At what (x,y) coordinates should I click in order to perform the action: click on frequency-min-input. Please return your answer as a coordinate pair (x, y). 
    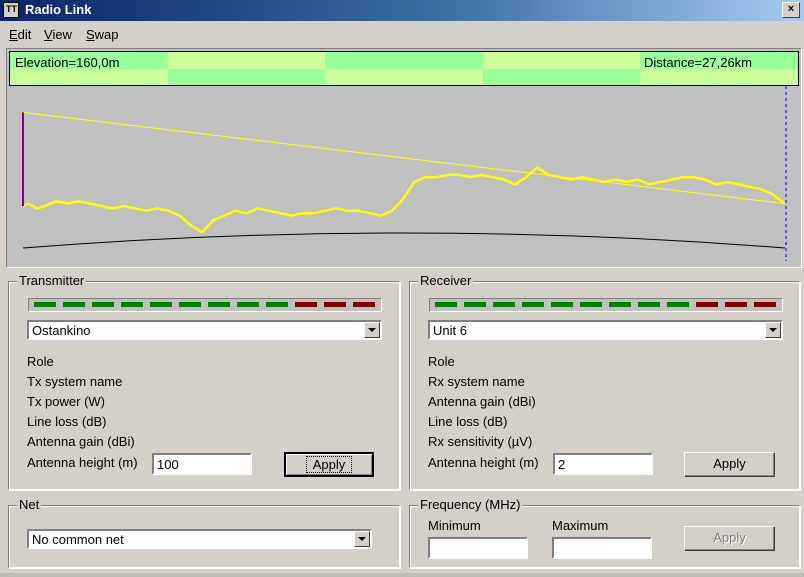
    Looking at the image, I should click on (478, 548).